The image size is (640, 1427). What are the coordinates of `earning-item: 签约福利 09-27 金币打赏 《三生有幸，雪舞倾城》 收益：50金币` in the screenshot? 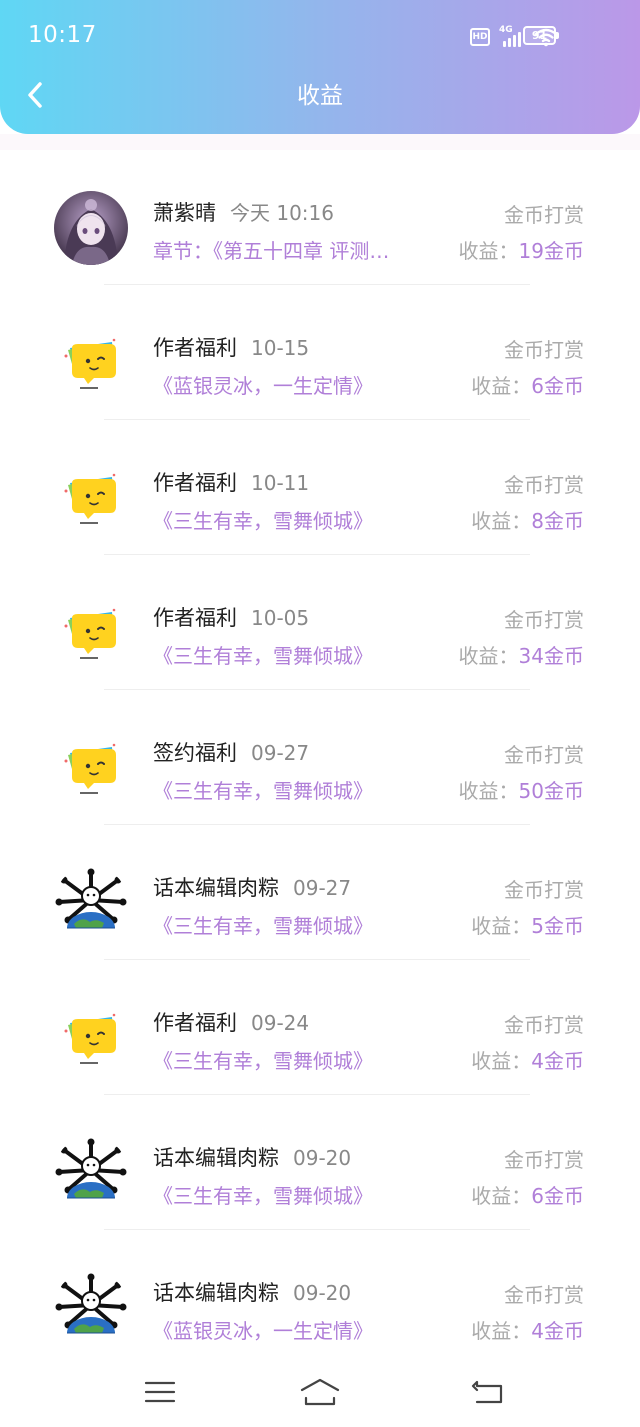 It's located at (320, 757).